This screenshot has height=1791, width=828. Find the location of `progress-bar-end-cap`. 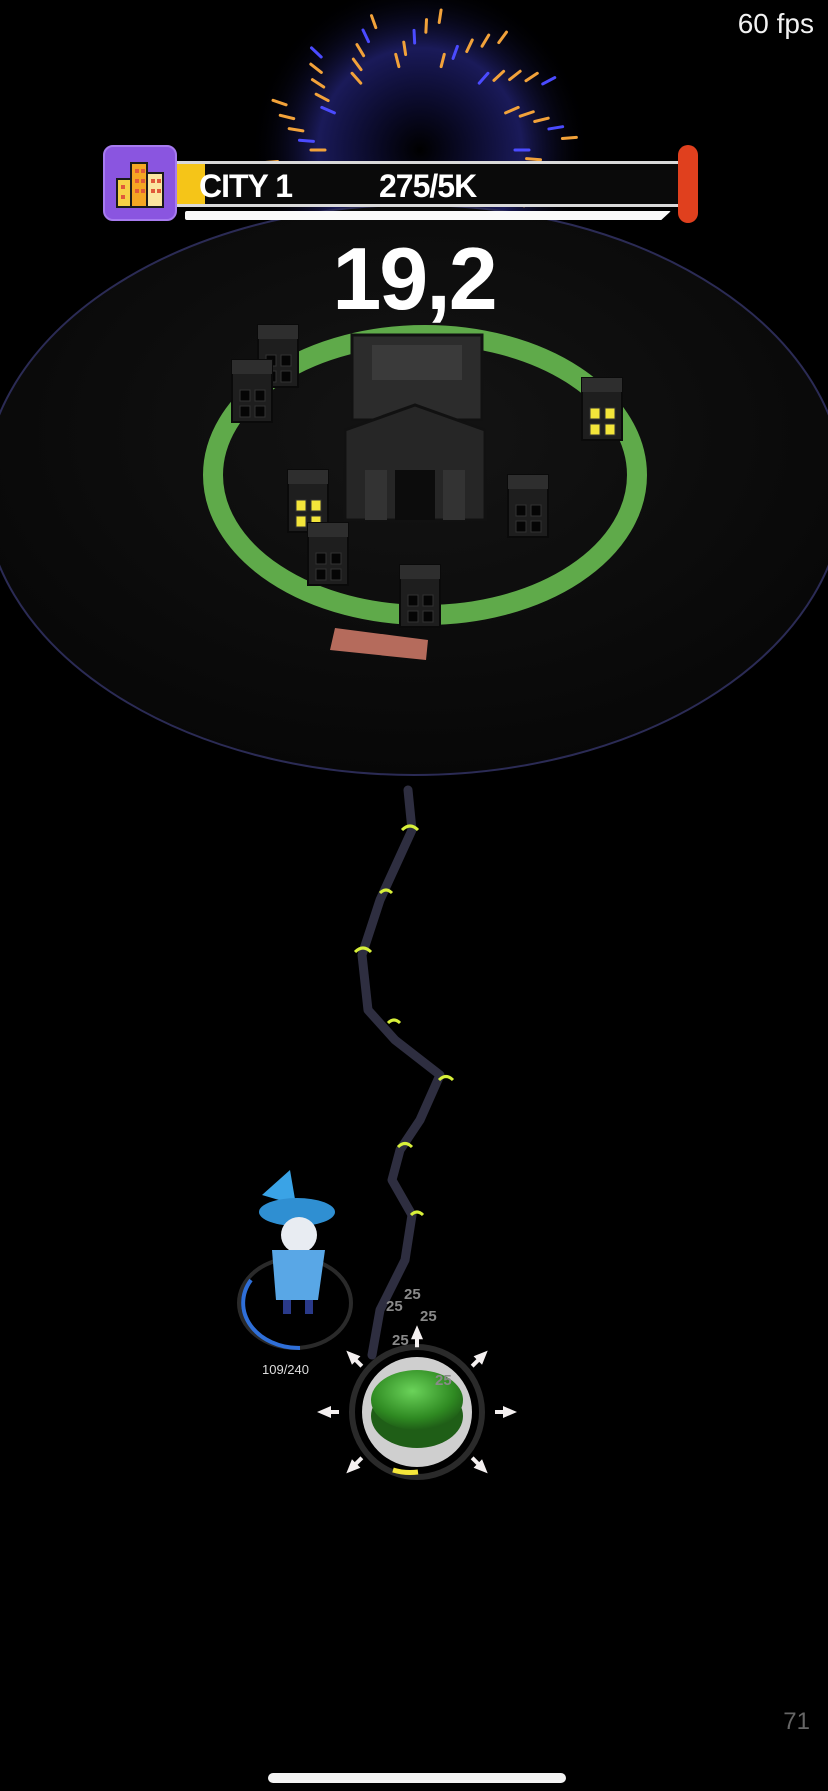

progress-bar-end-cap is located at coordinates (688, 184).